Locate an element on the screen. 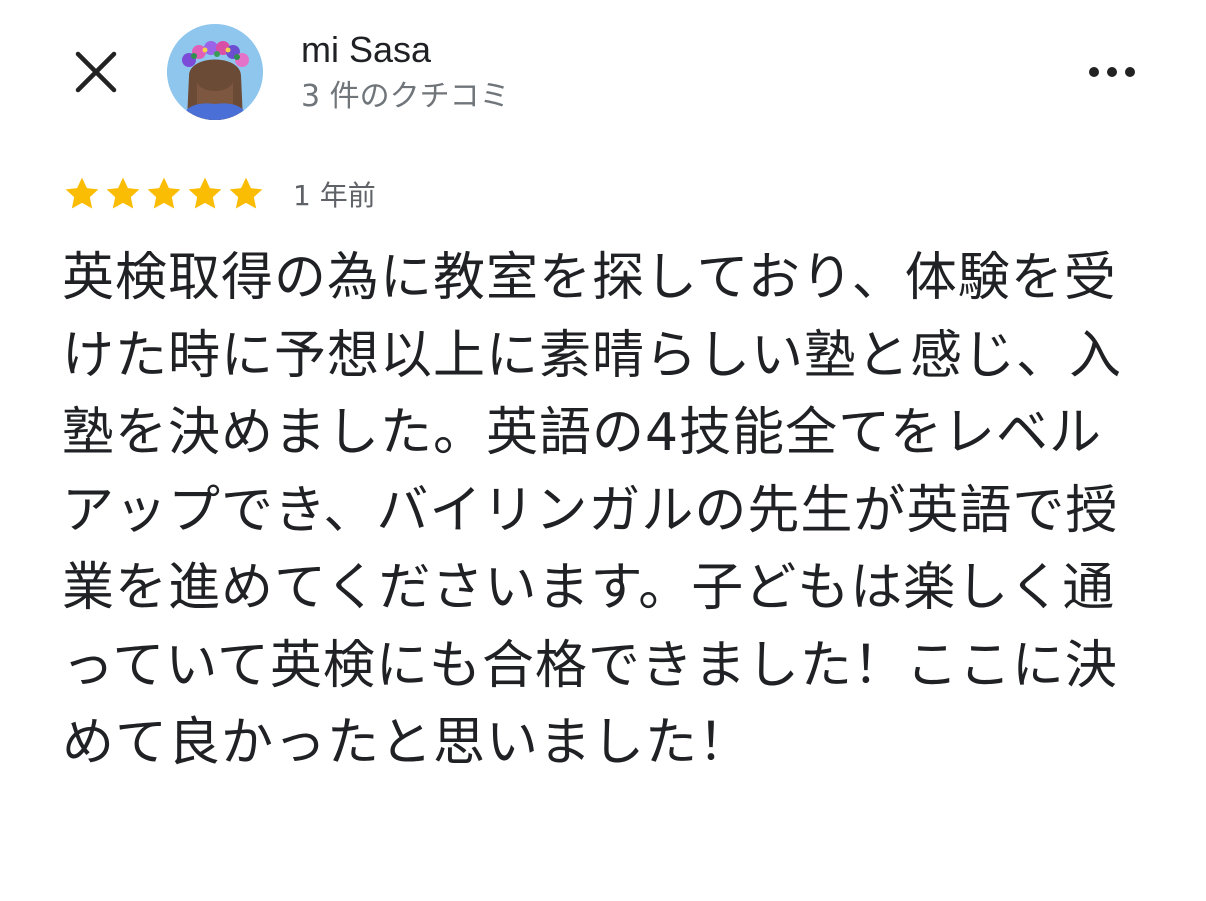 The image size is (1206, 901). rating-row: 1 年前 is located at coordinates (219, 194).